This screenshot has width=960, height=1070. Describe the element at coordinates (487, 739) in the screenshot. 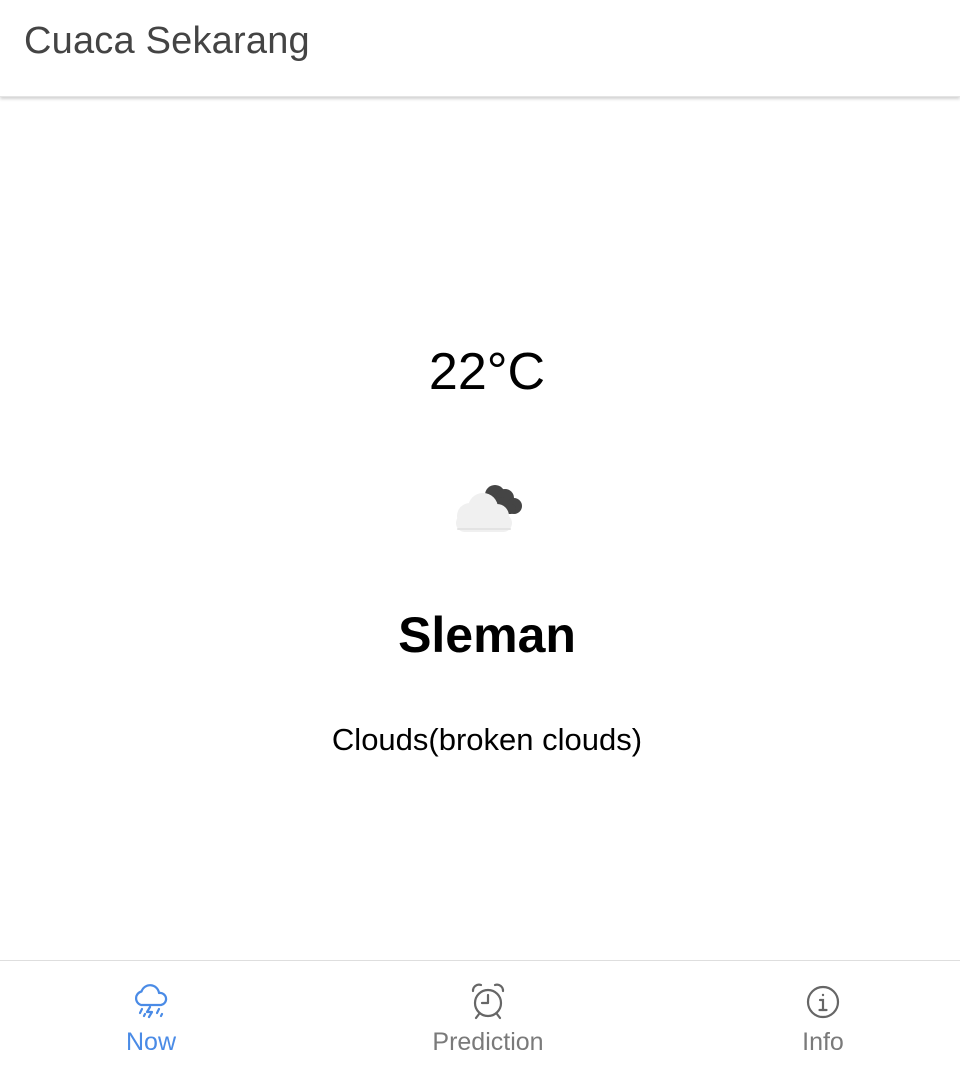

I see `weather-condition: Clouds(broken clouds)` at that location.